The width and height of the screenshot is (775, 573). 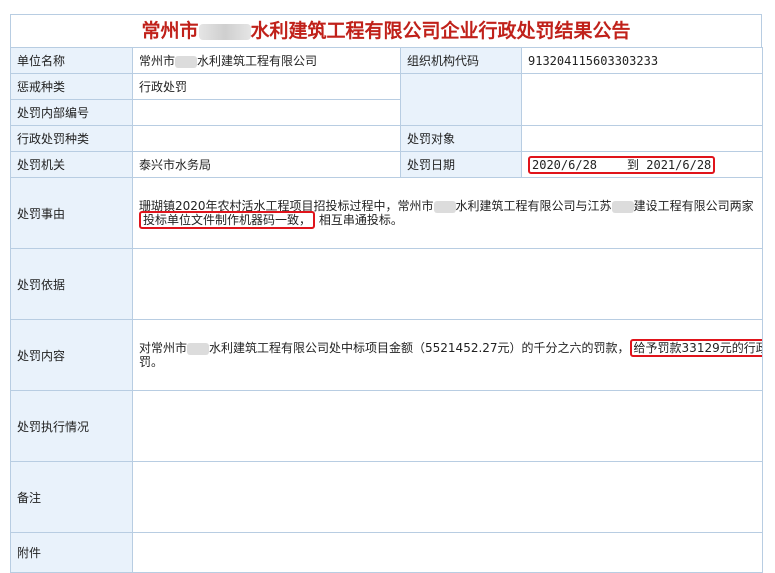 I want to click on internal-no-label: 处罚内部编号, so click(x=71, y=112).